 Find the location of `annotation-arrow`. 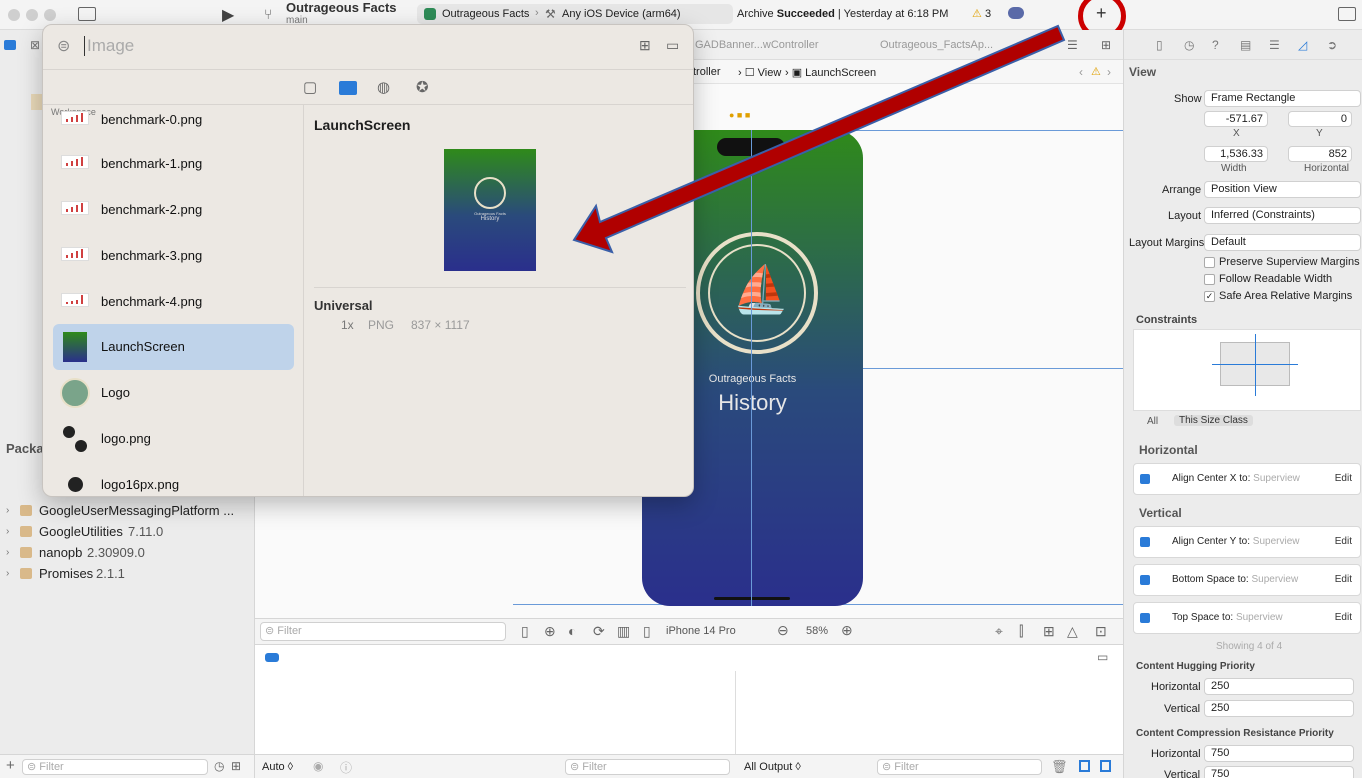

annotation-arrow is located at coordinates (819, 139).